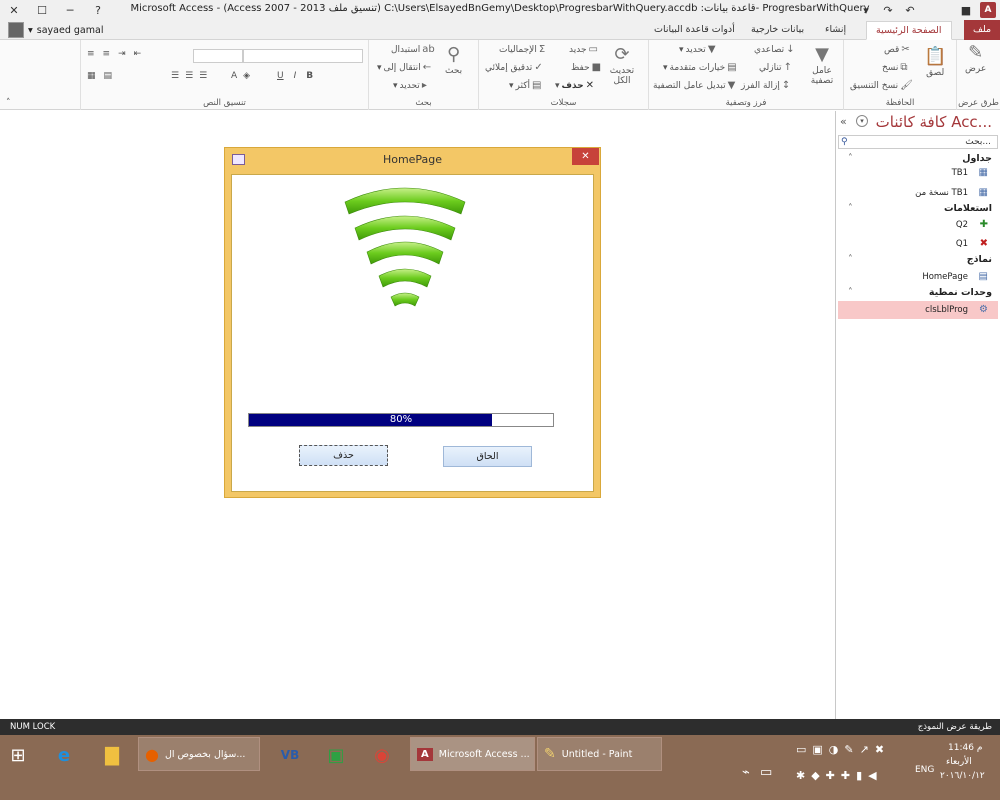  I want to click on battery-icon: ▭, so click(766, 772).